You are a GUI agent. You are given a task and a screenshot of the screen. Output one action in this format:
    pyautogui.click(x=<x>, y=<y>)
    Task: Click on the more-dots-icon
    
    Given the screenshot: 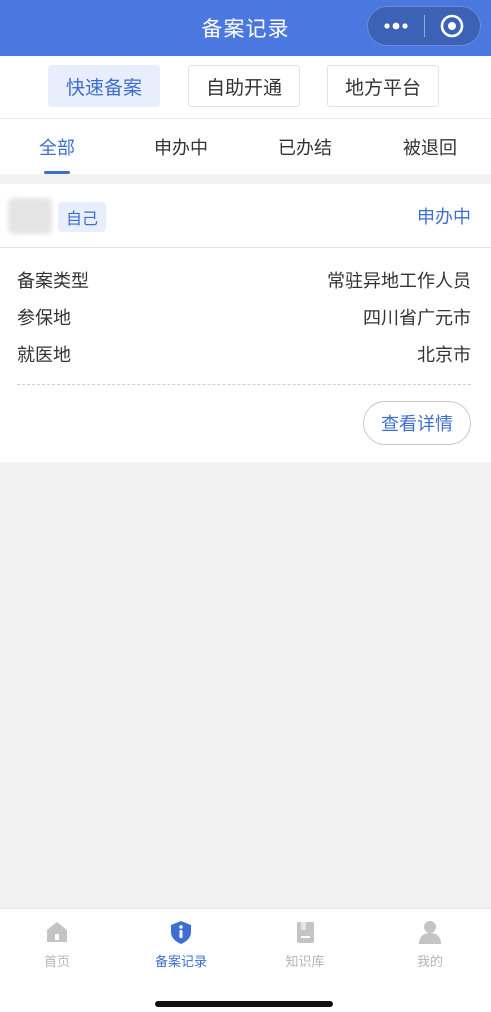 What is the action you would take?
    pyautogui.click(x=396, y=26)
    